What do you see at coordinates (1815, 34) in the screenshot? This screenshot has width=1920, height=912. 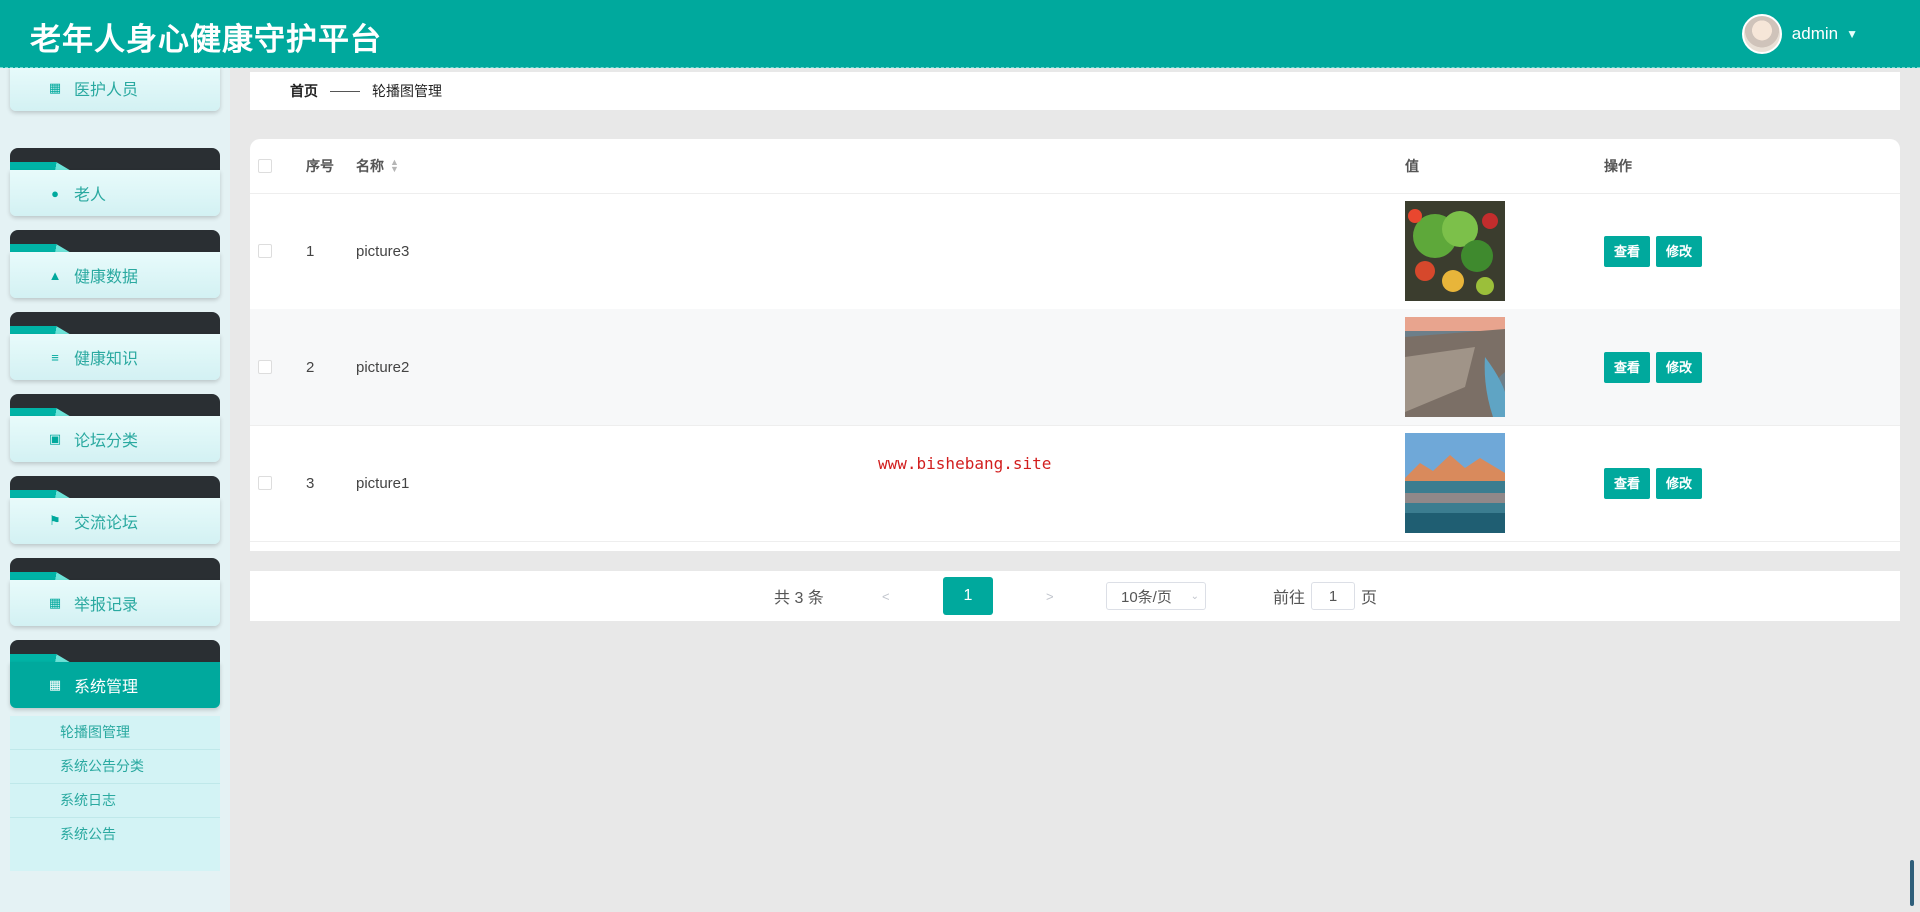 I see `username: admin` at bounding box center [1815, 34].